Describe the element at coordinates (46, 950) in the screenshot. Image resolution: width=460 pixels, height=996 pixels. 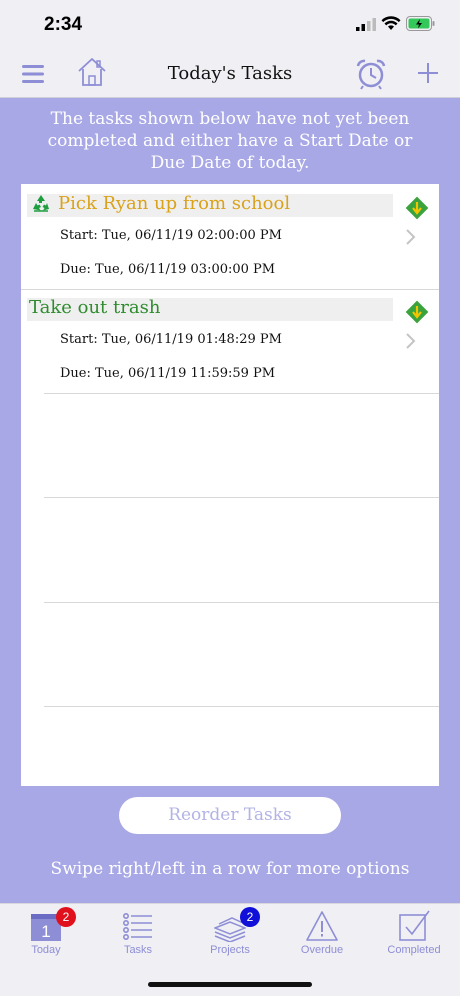
I see `tab-label: Today` at that location.